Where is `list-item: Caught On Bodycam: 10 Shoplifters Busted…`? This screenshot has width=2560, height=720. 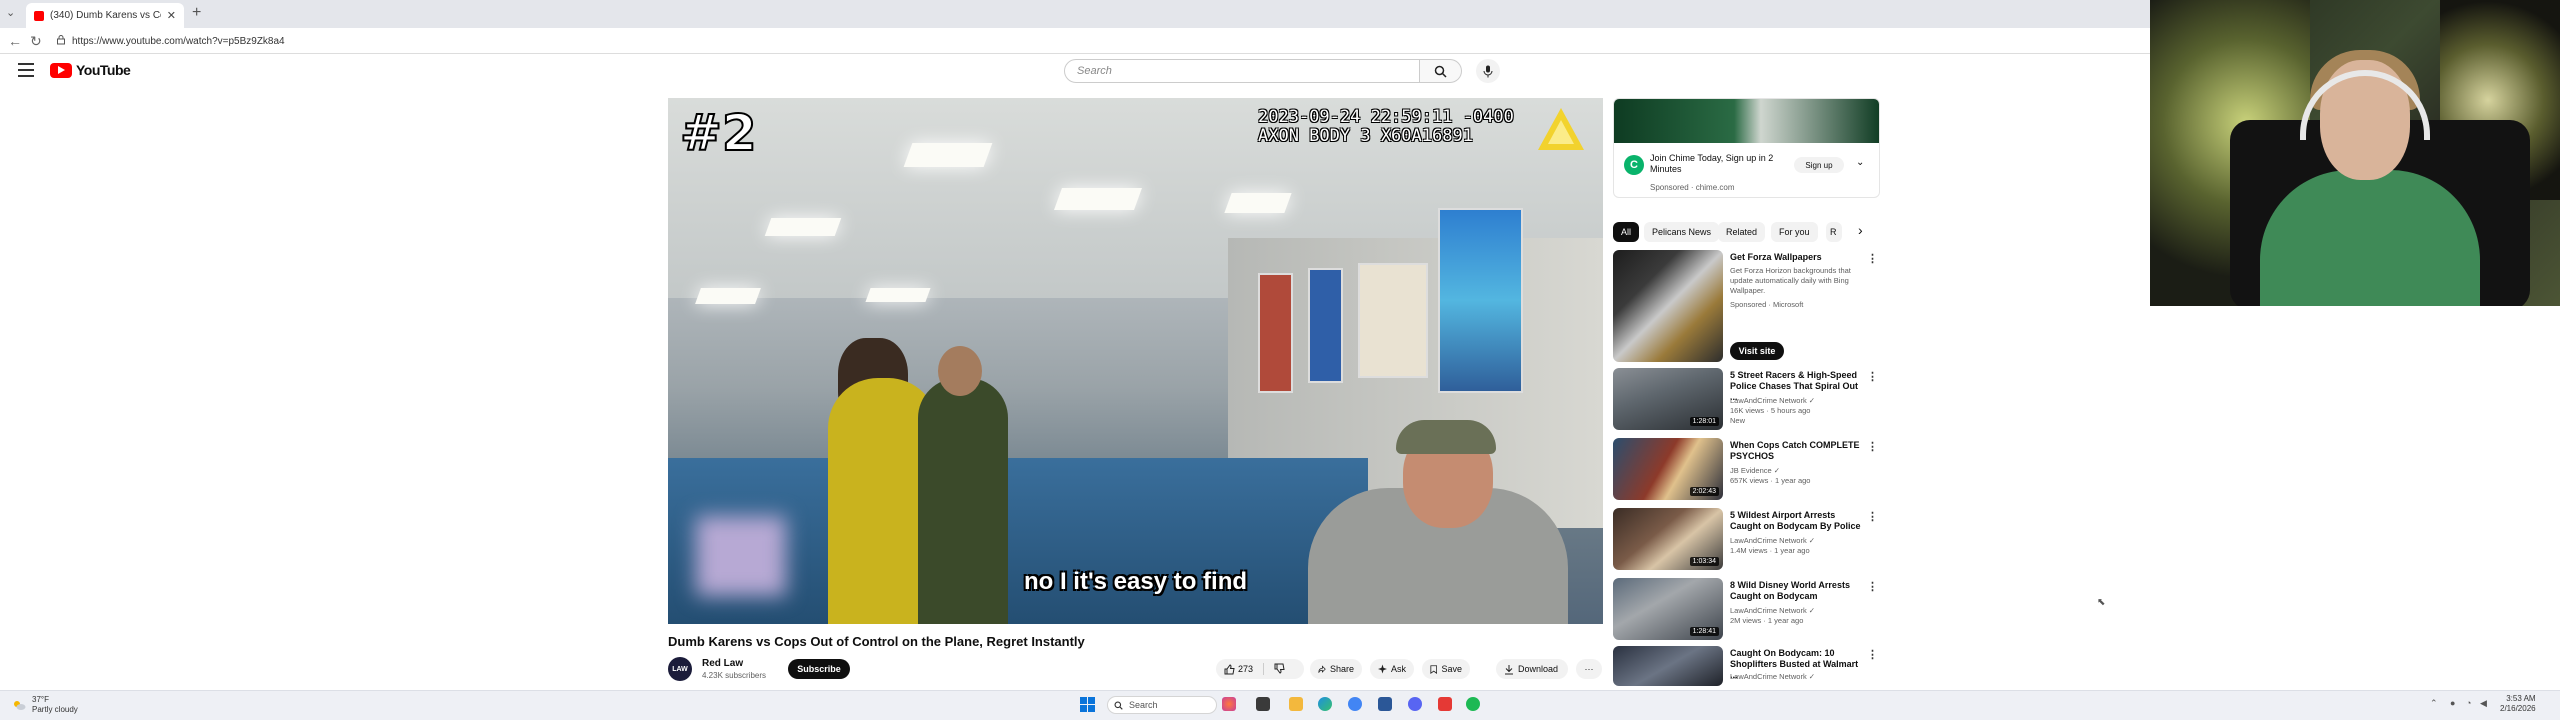 list-item: Caught On Bodycam: 10 Shoplifters Busted… is located at coordinates (1745, 666).